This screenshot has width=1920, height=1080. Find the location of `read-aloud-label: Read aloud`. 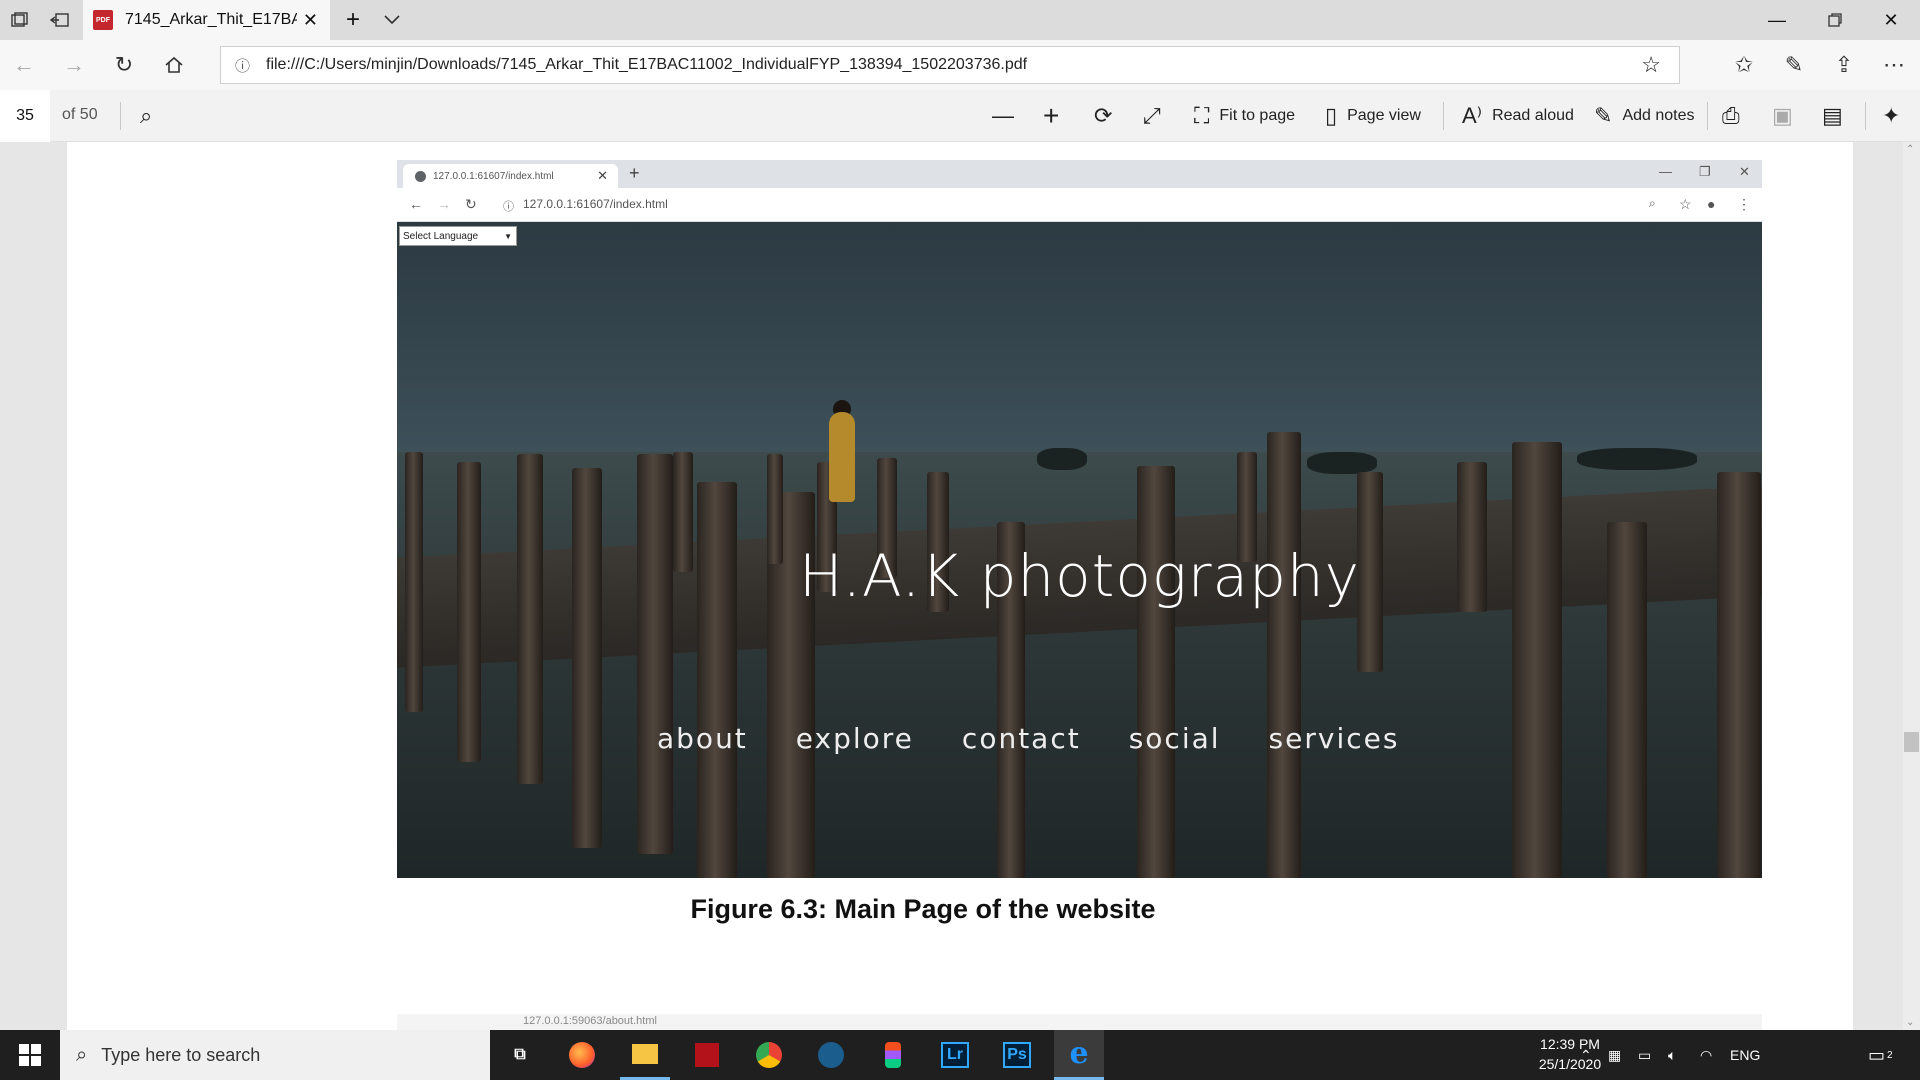

read-aloud-label: Read aloud is located at coordinates (1533, 115).